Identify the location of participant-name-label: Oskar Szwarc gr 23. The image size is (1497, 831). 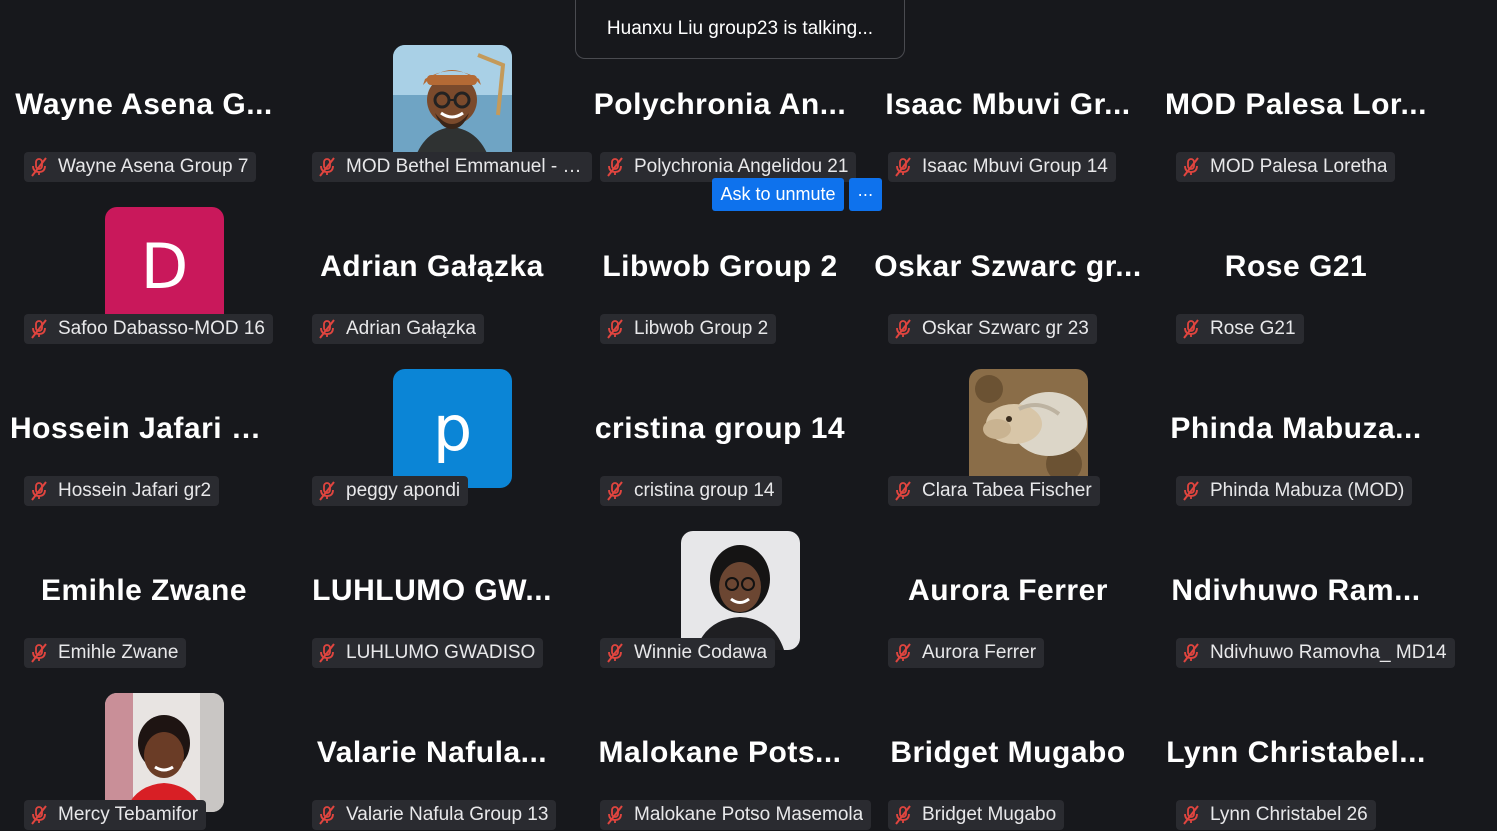
(1005, 328).